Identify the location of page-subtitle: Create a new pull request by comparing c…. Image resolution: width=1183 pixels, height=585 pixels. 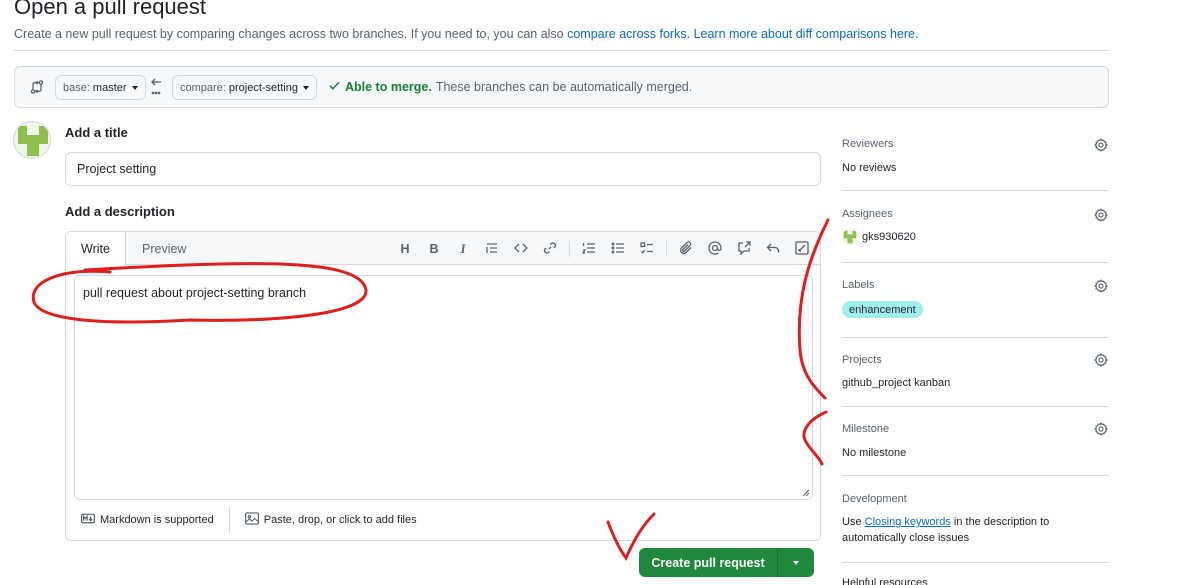
(466, 34).